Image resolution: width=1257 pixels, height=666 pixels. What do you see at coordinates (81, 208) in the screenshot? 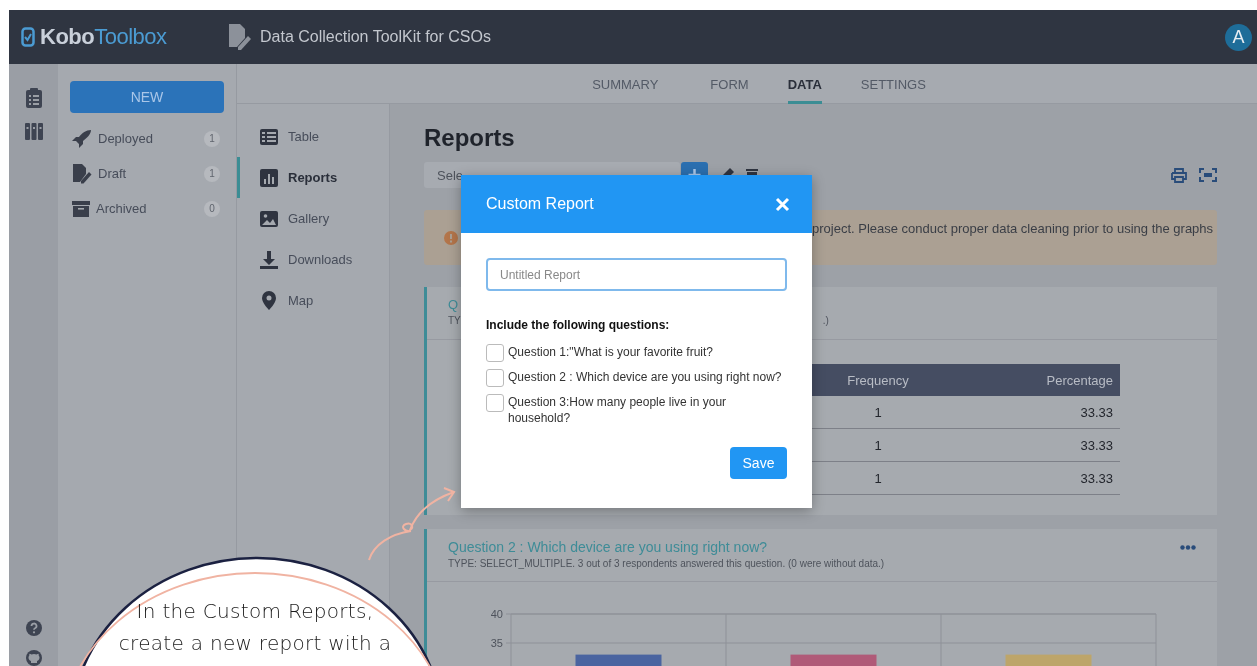
I see `archive-box-icon` at bounding box center [81, 208].